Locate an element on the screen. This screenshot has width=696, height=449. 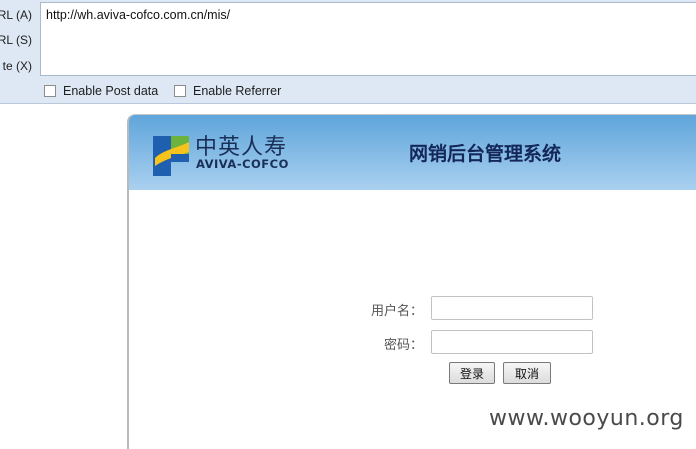
password-row: 密码： is located at coordinates (412, 342).